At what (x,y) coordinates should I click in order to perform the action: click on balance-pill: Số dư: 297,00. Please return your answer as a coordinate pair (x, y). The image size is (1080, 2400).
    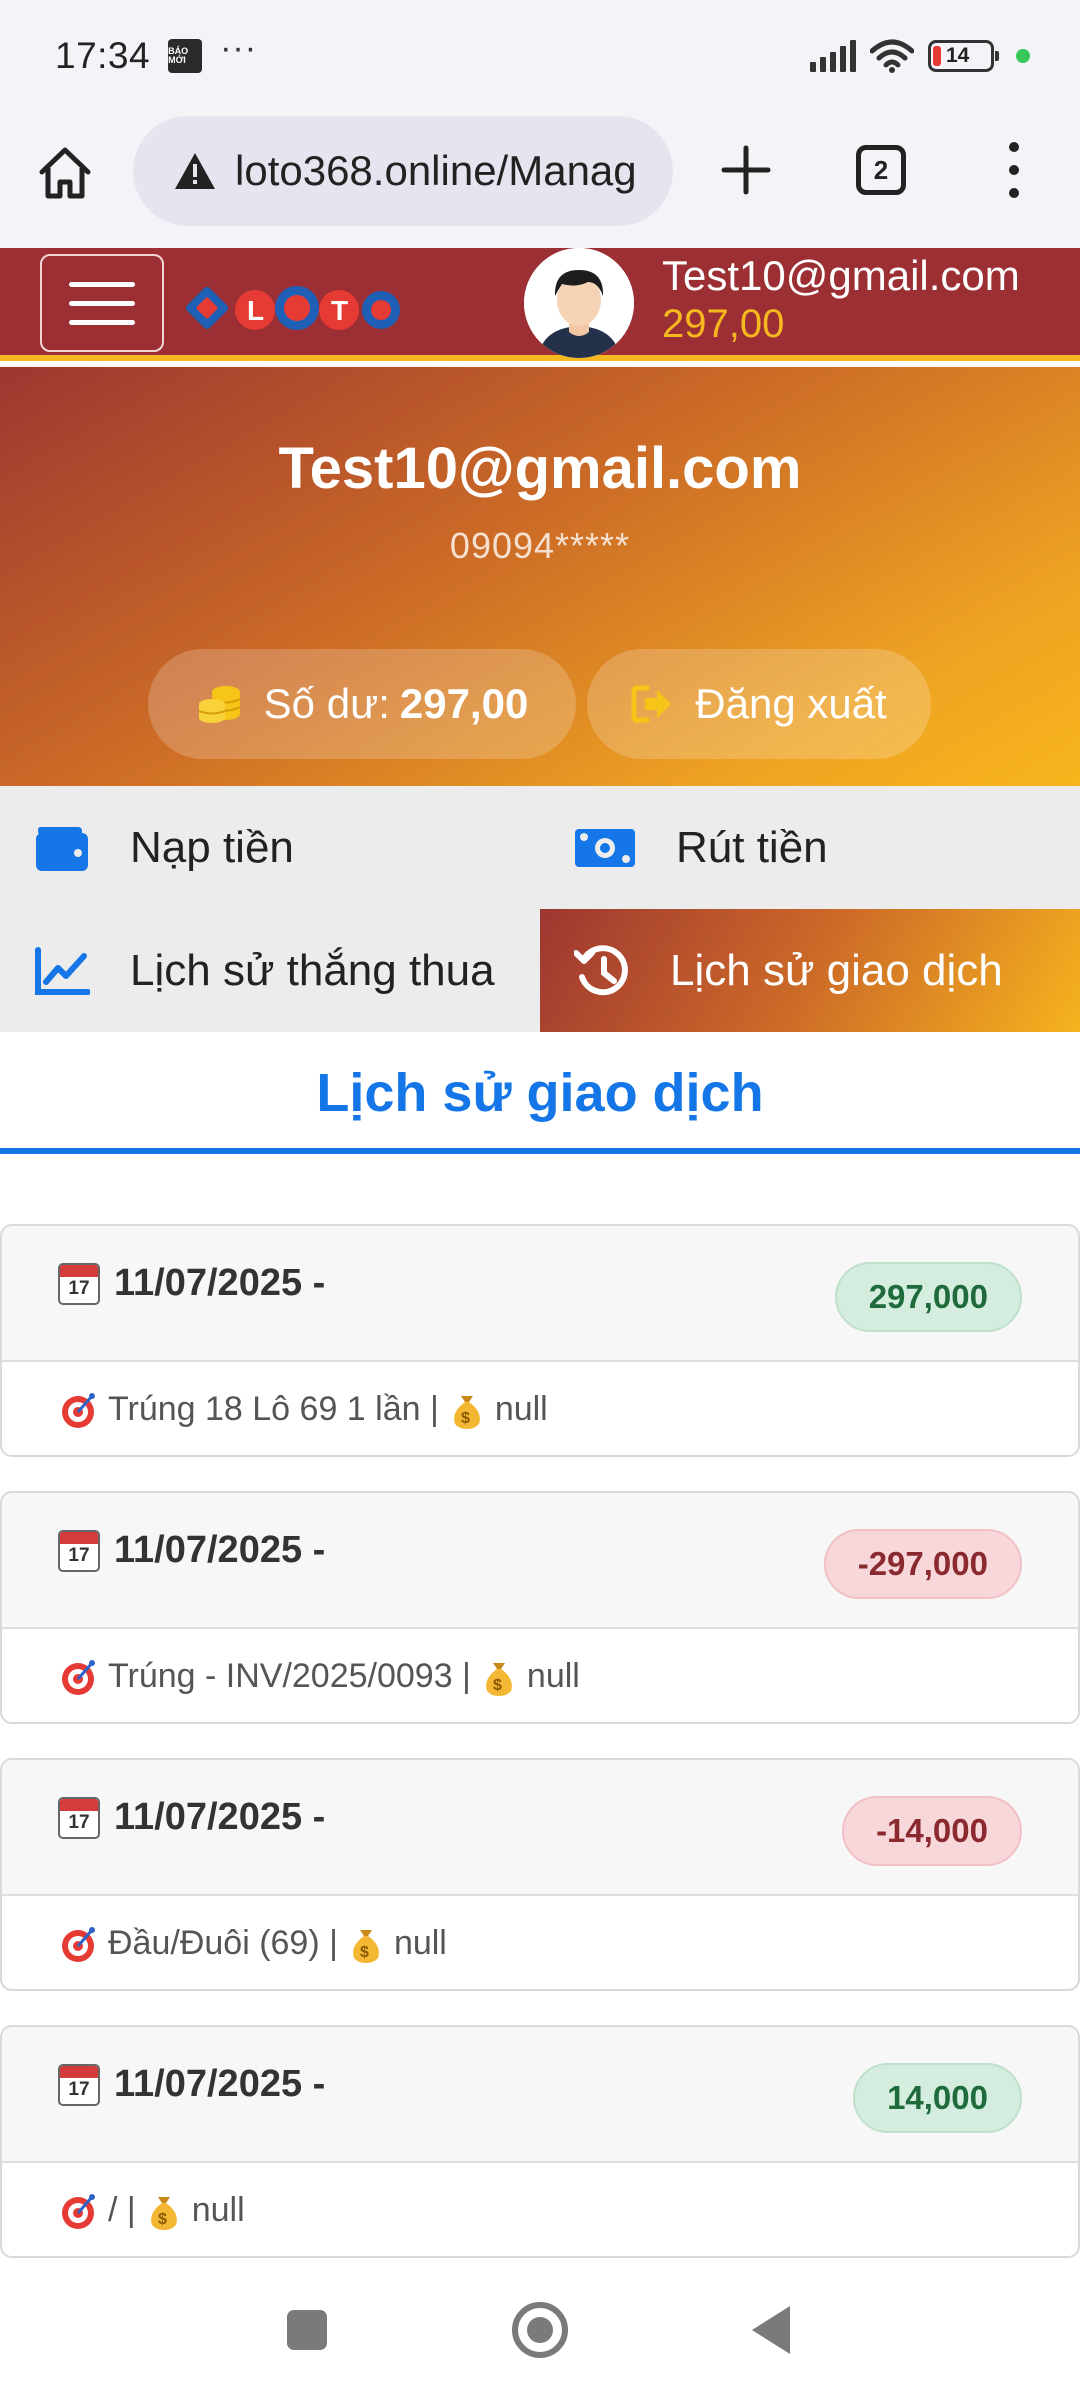
    Looking at the image, I should click on (362, 704).